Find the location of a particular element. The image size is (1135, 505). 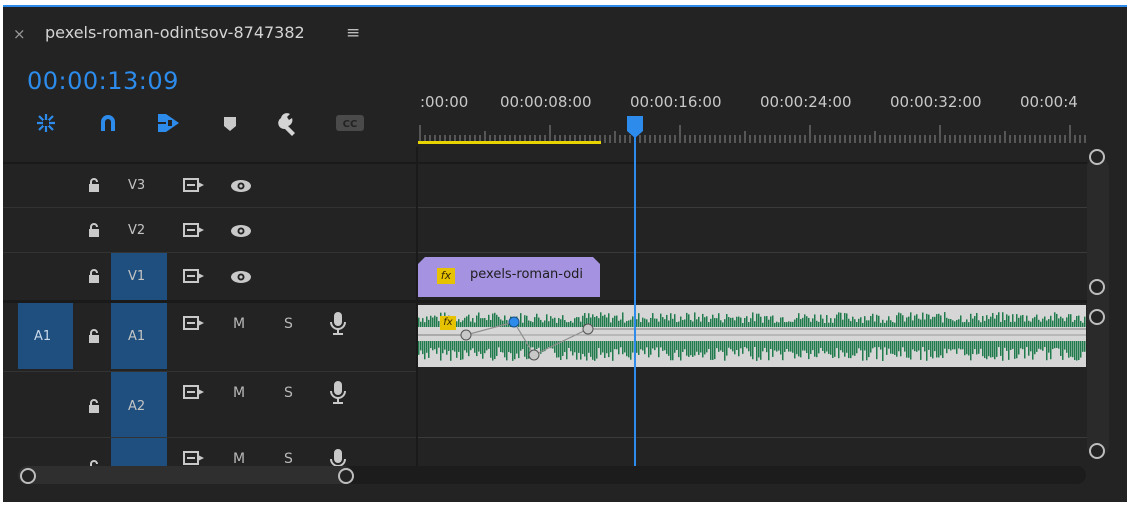

insert-sequence-as-nest-icon is located at coordinates (46, 123).